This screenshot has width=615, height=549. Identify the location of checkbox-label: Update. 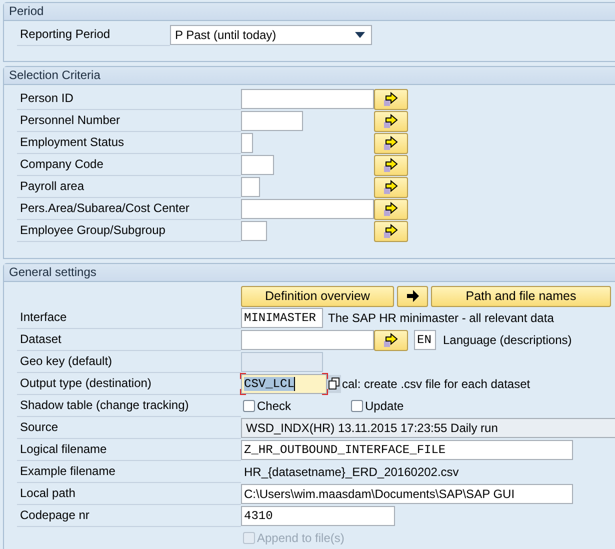
(384, 406).